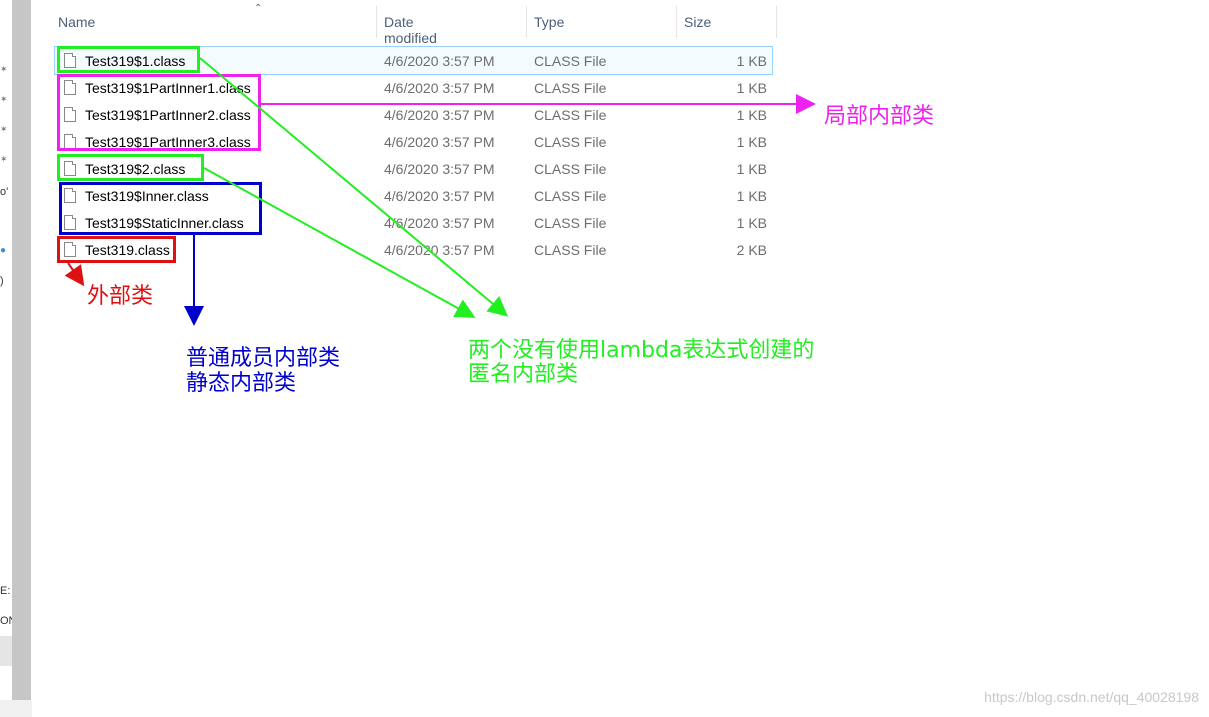 Image resolution: width=1209 pixels, height=717 pixels. What do you see at coordinates (120, 296) in the screenshot?
I see `outer-class-label: 外部类` at bounding box center [120, 296].